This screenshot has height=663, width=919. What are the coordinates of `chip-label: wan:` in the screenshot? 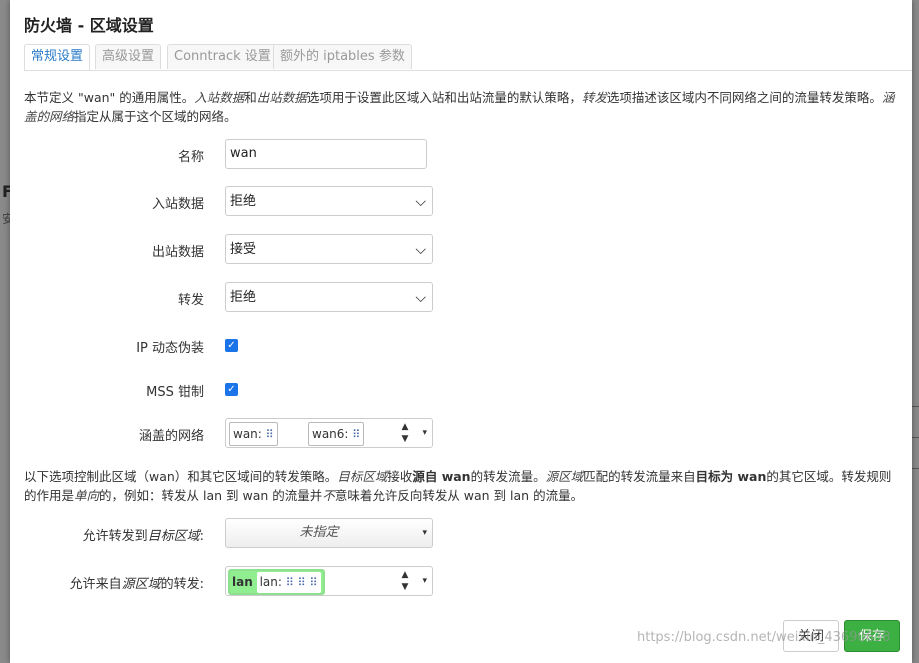 It's located at (247, 434).